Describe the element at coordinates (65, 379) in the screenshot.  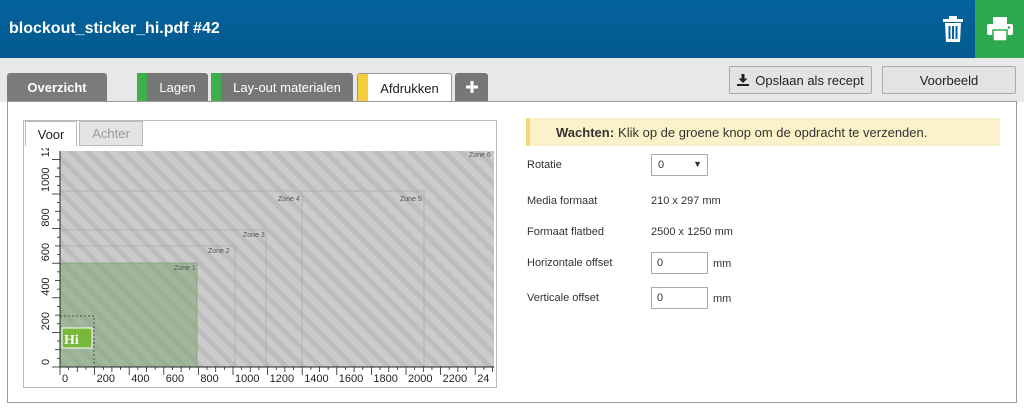
I see `x-tick-label: 0` at that location.